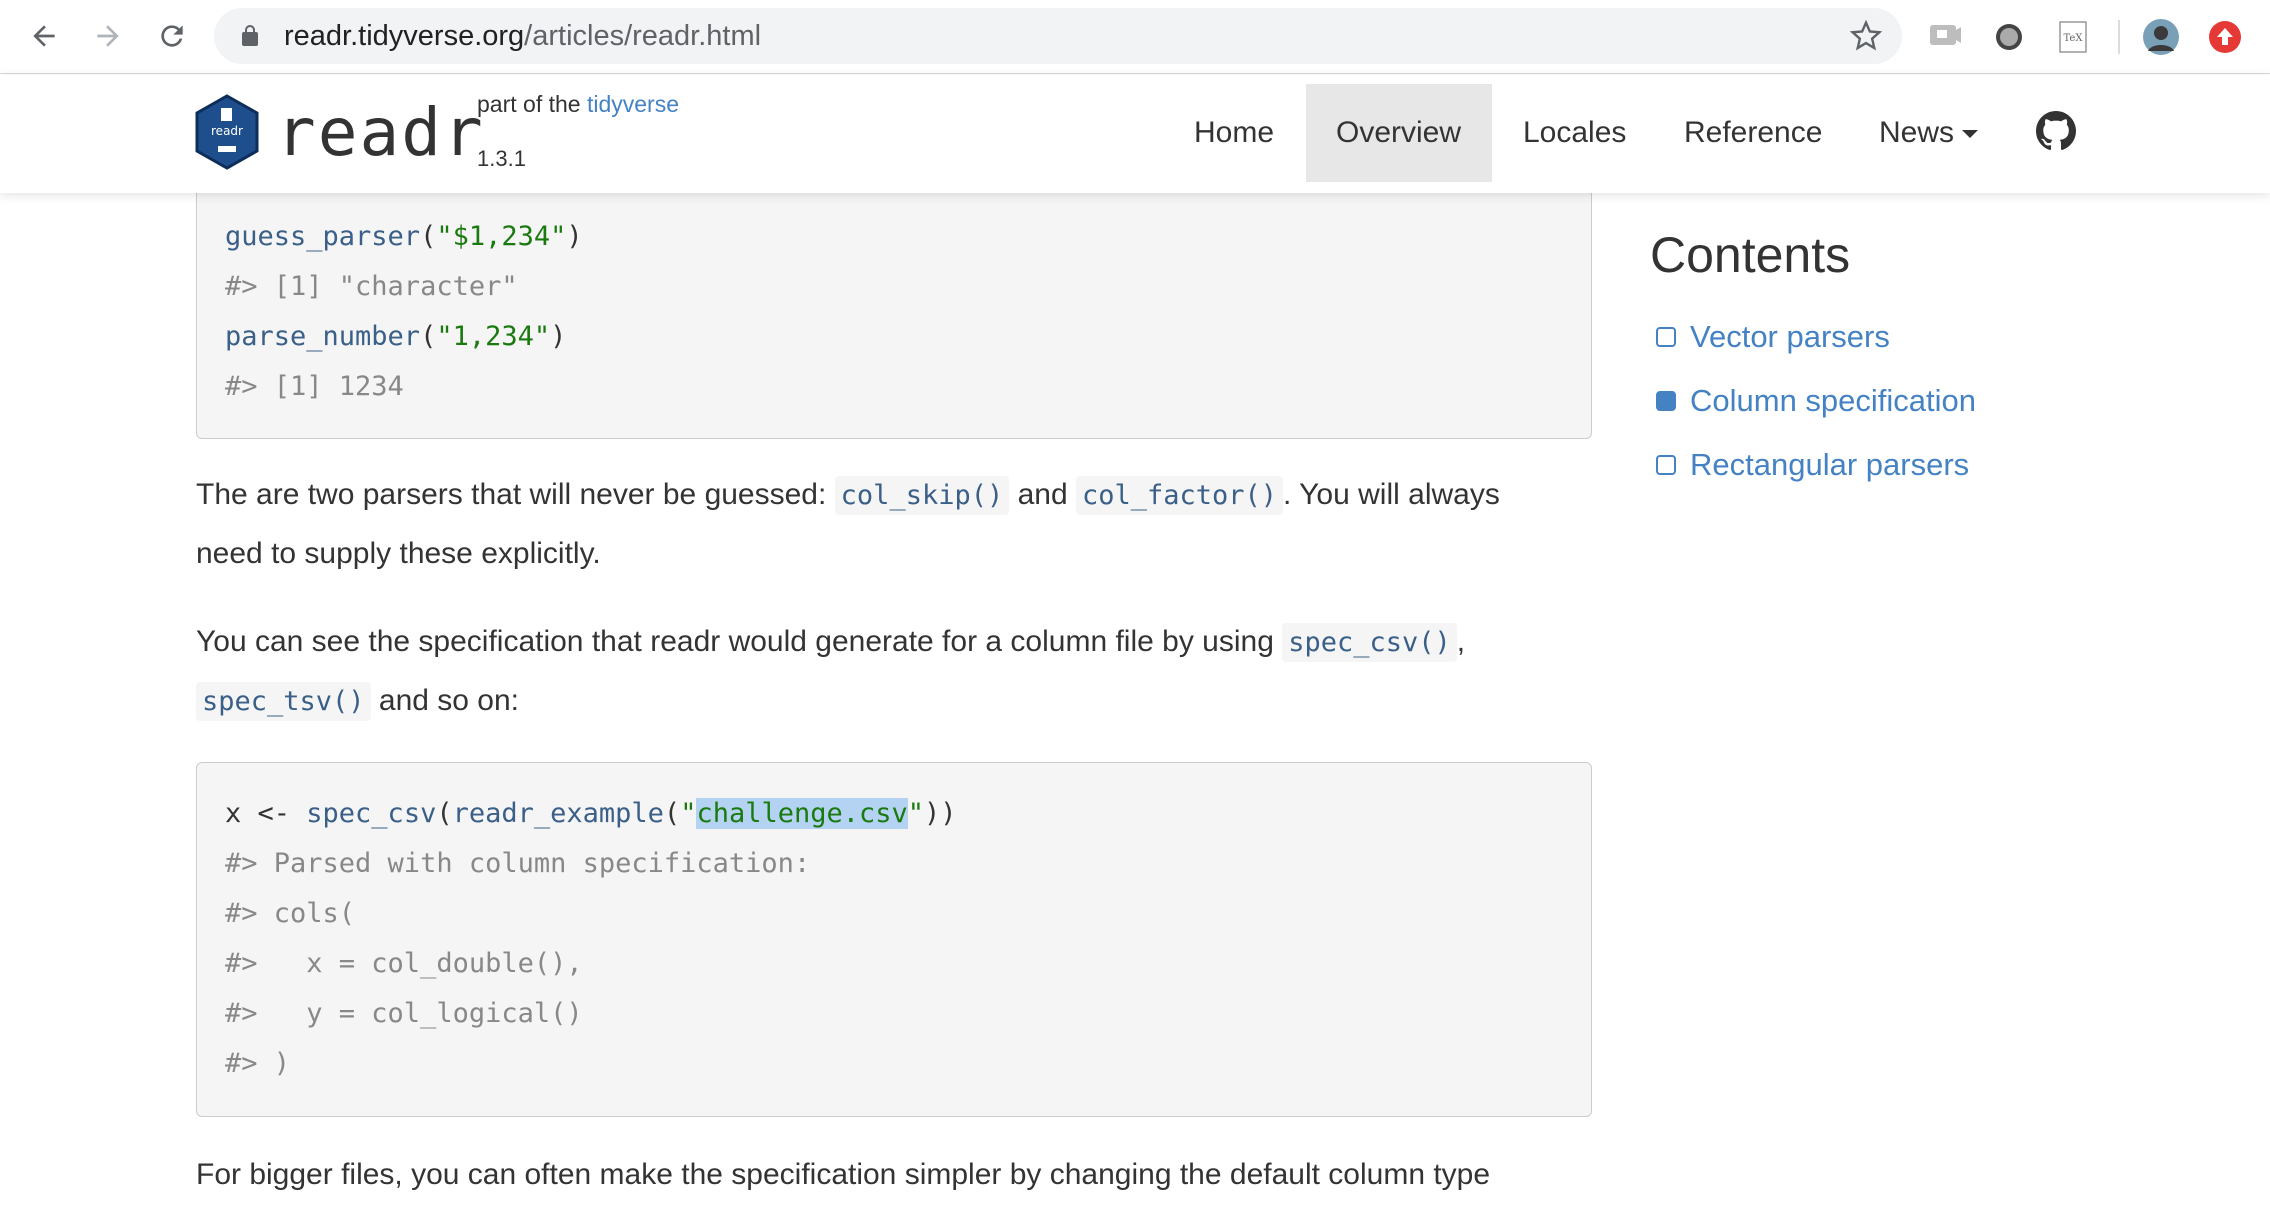 This screenshot has width=2270, height=1212. Describe the element at coordinates (290, 913) in the screenshot. I see `code-output: #> cols(` at that location.